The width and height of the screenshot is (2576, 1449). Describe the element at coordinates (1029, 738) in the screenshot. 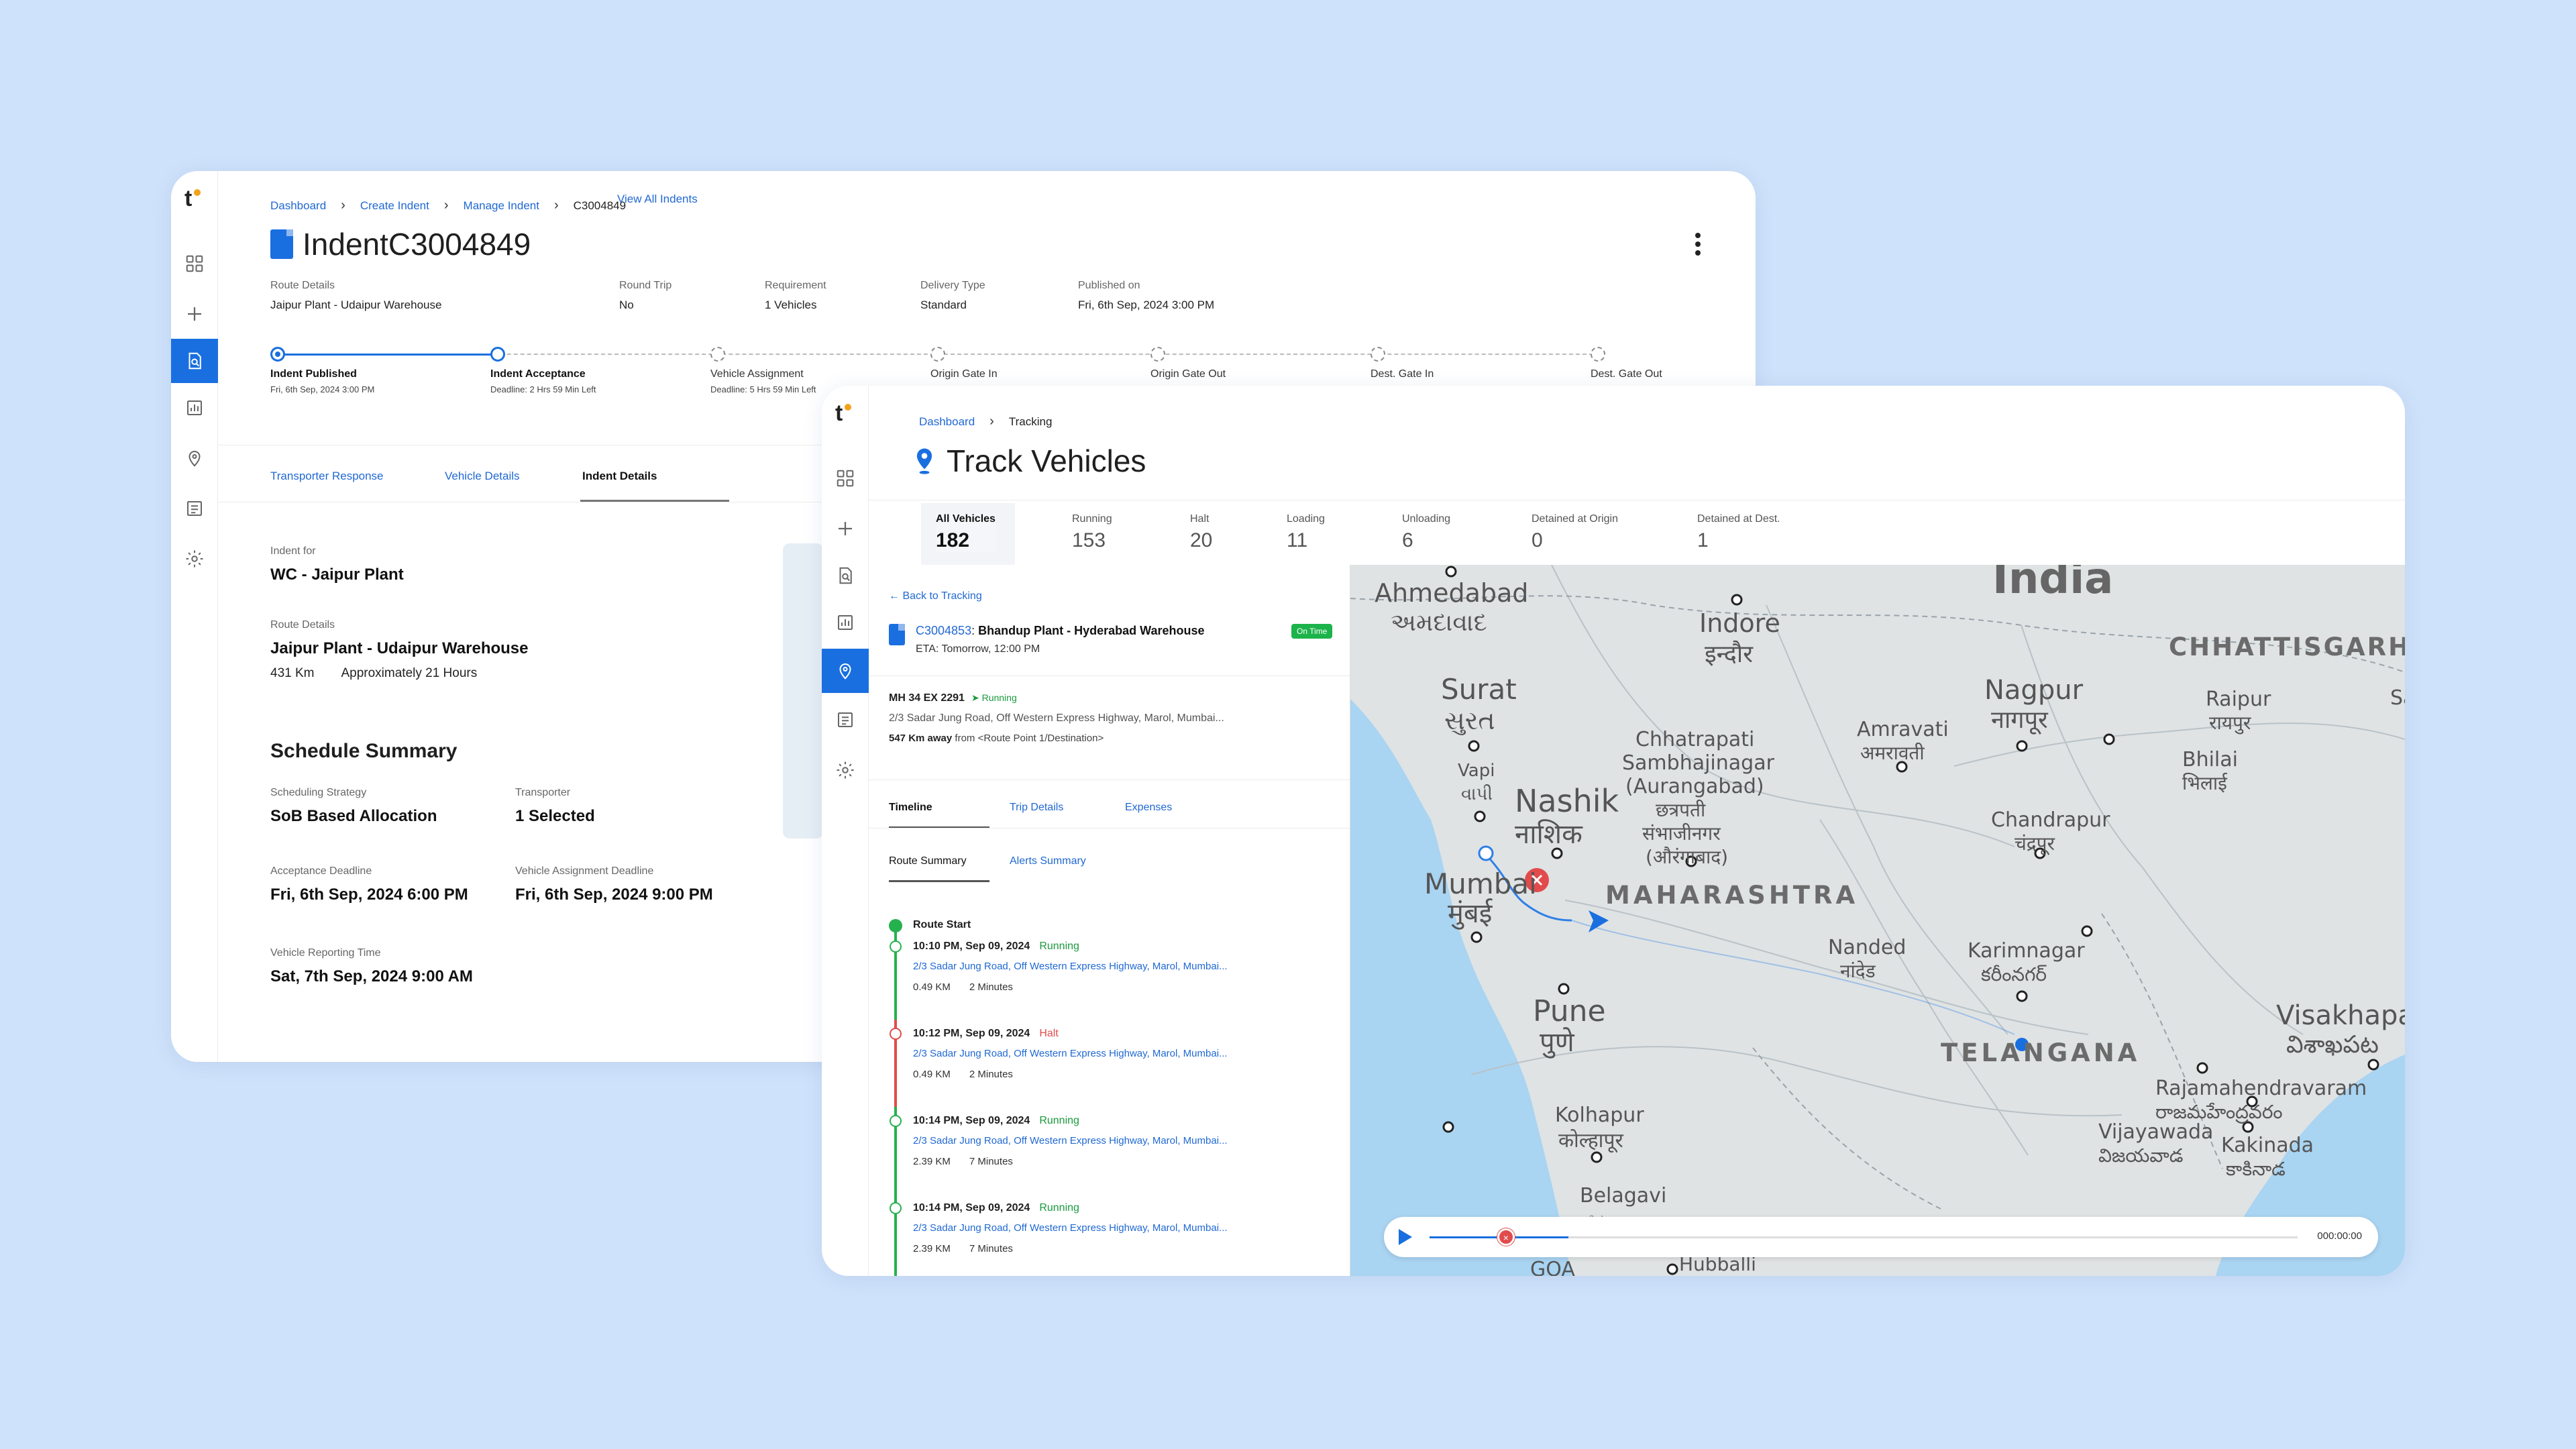

I see `distance-suffix: from <Route Point 1/Destination>` at that location.